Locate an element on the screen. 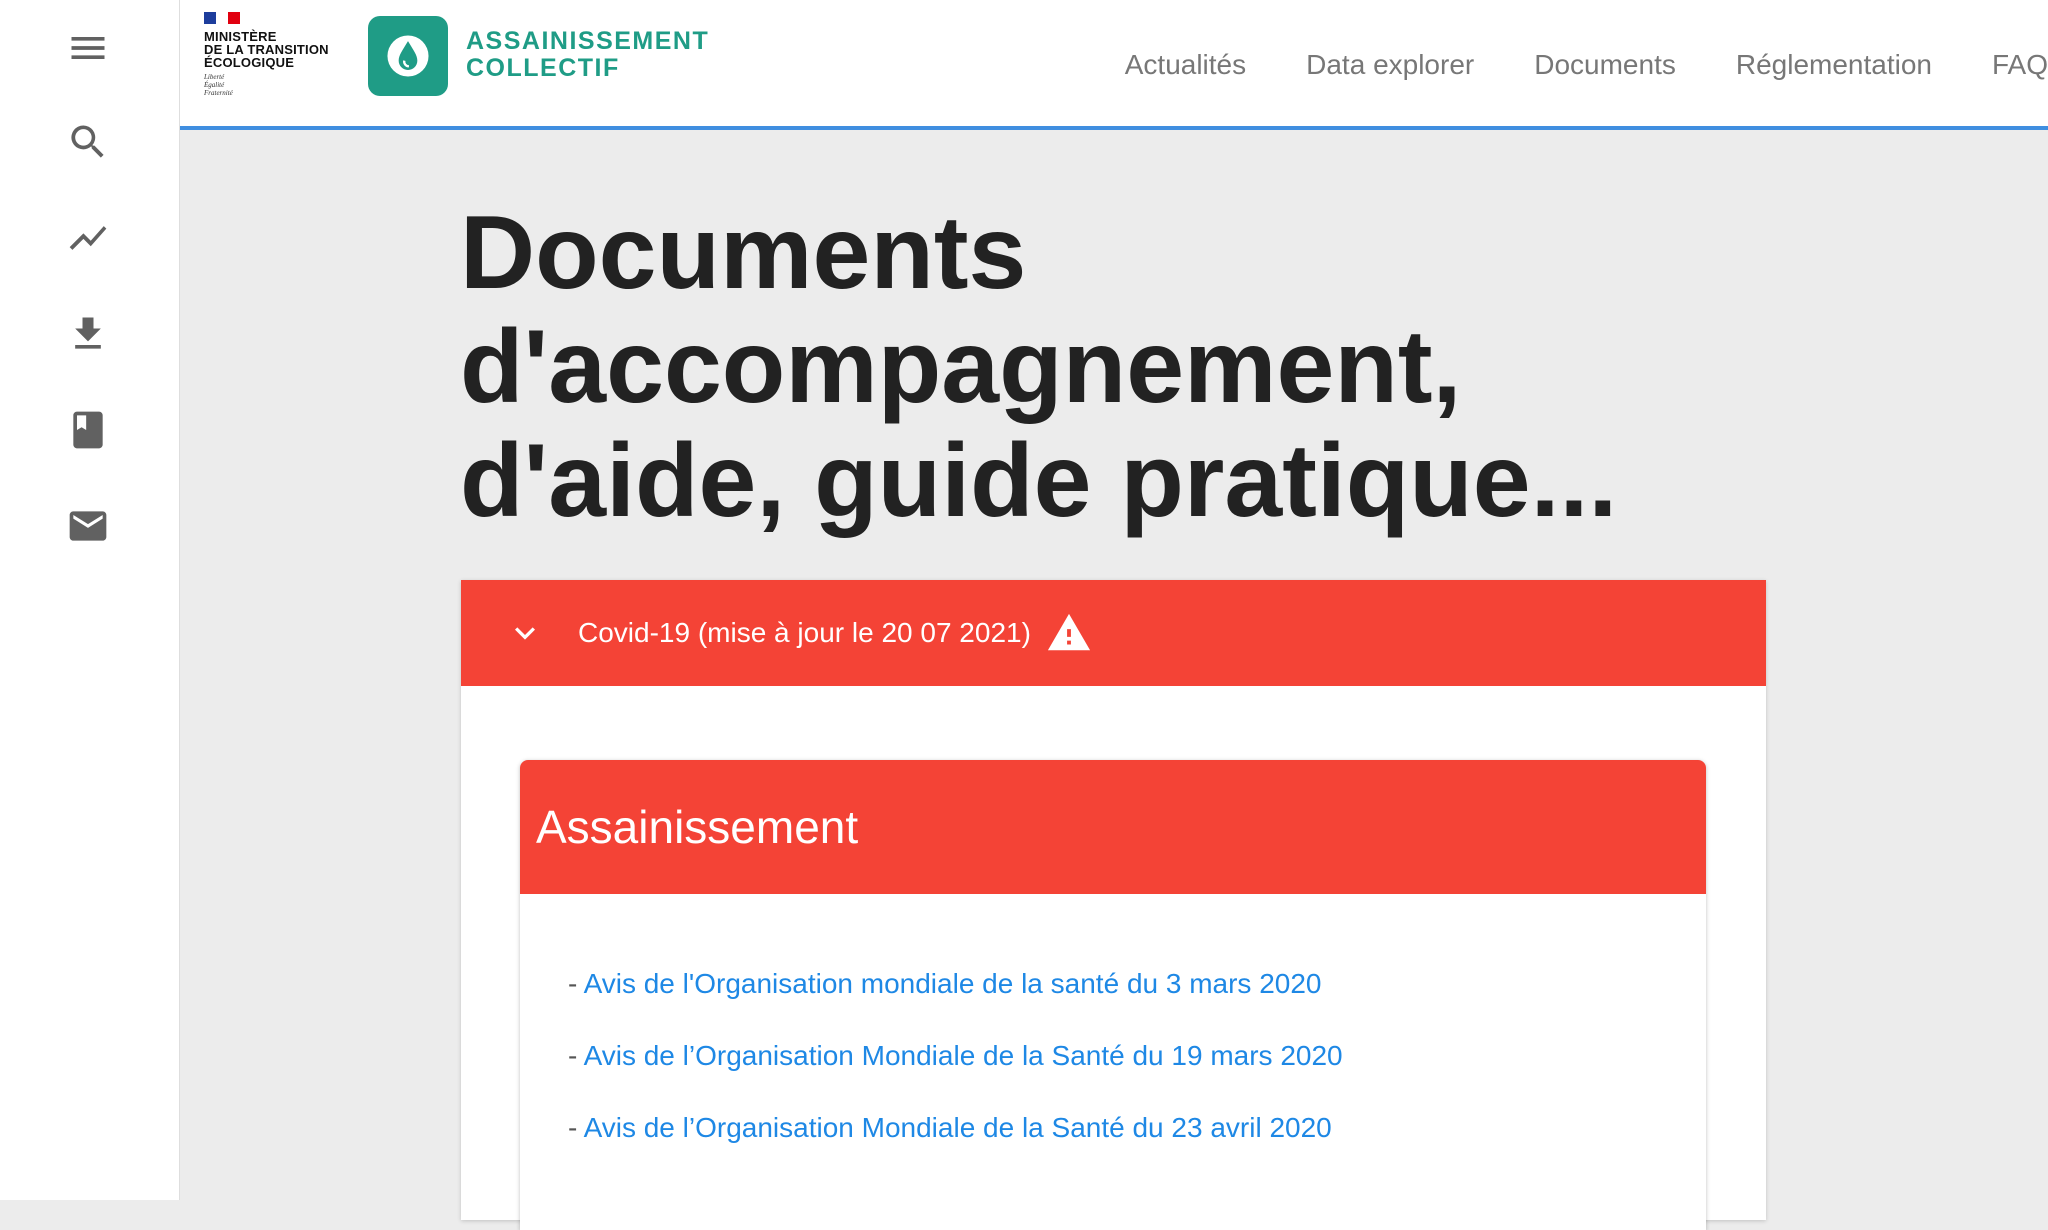 This screenshot has width=2048, height=1230. book-icon is located at coordinates (88, 430).